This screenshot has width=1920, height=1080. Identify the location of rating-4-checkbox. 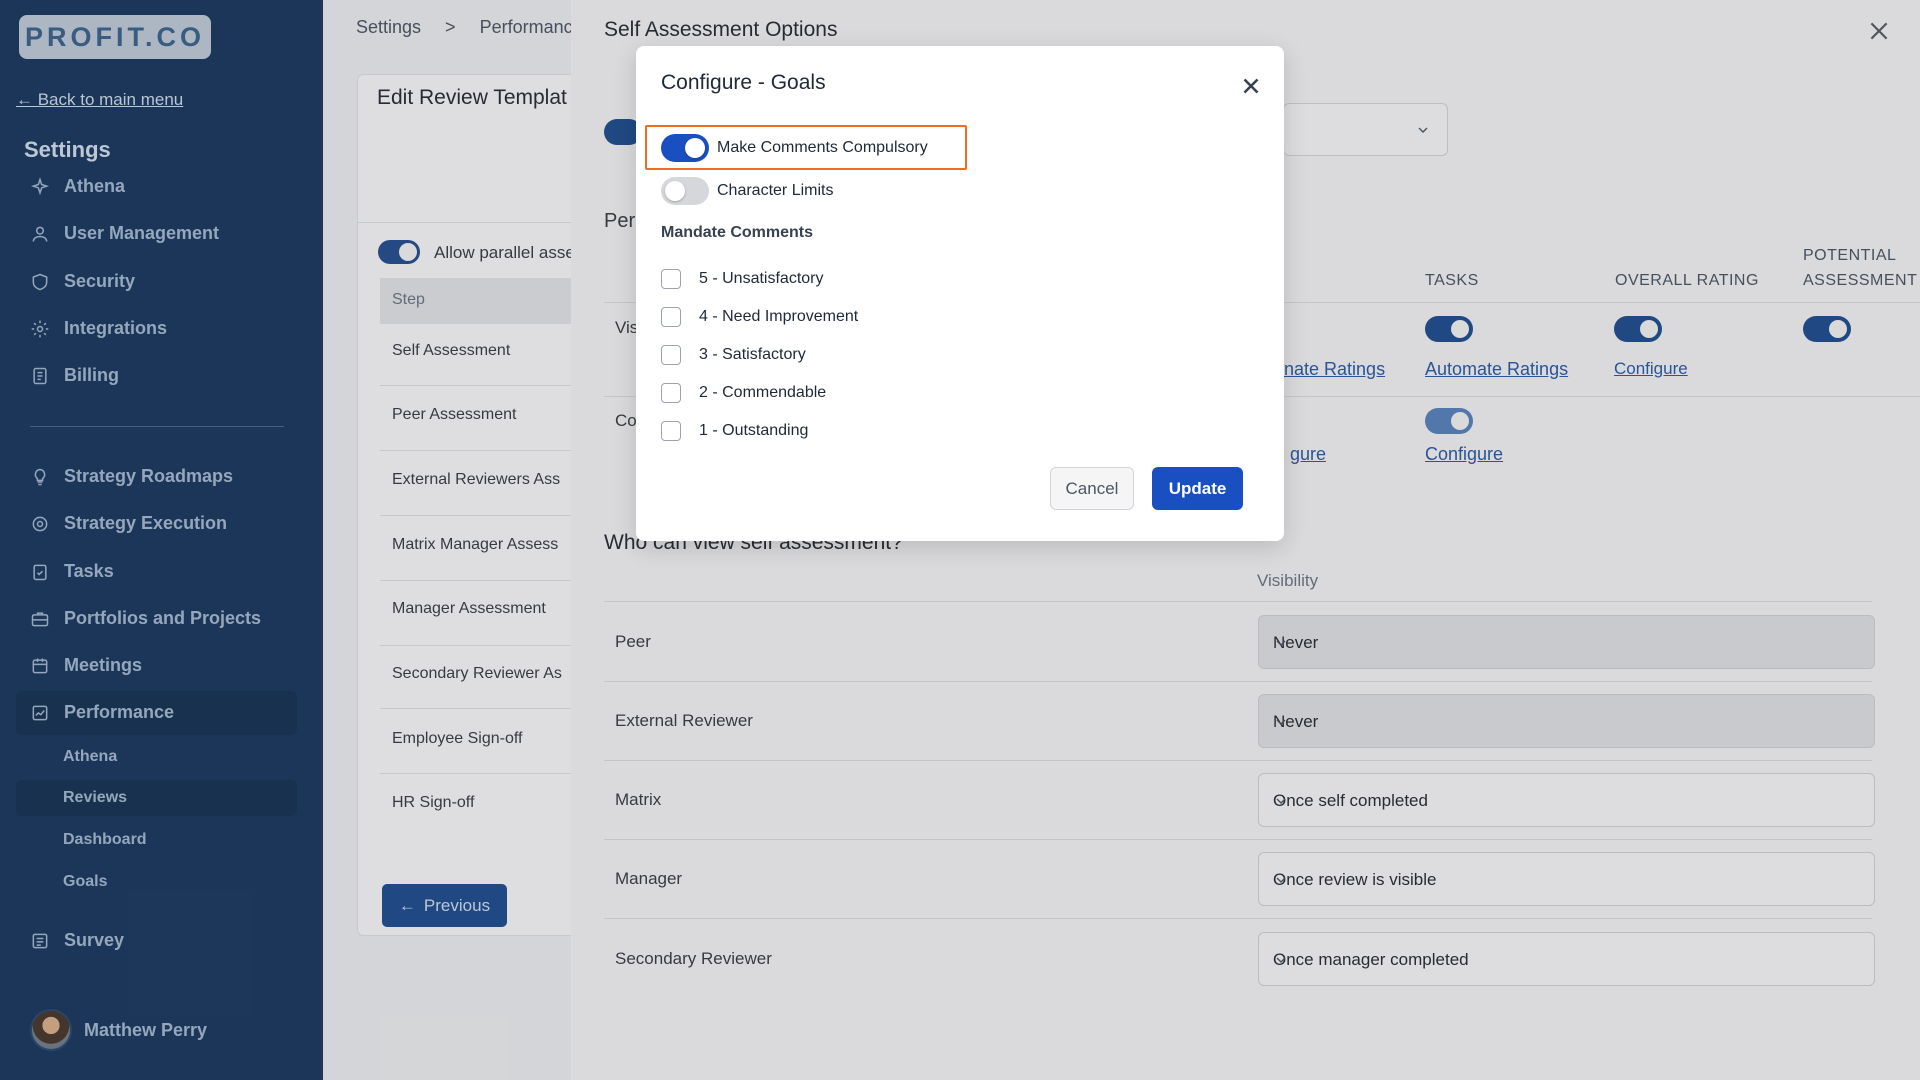
(671, 317).